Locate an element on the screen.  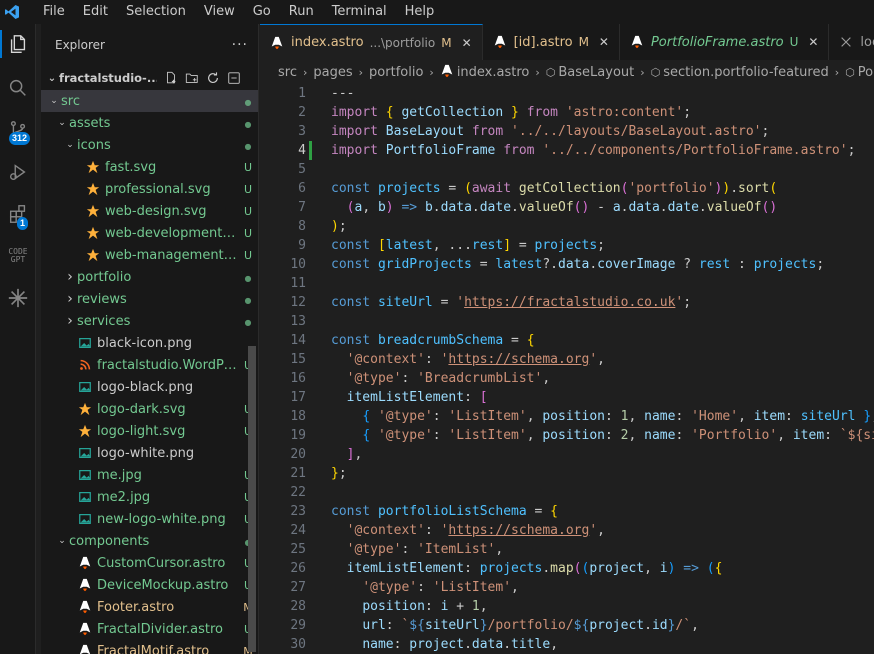
file-row: web-management.svg U is located at coordinates (149, 255).